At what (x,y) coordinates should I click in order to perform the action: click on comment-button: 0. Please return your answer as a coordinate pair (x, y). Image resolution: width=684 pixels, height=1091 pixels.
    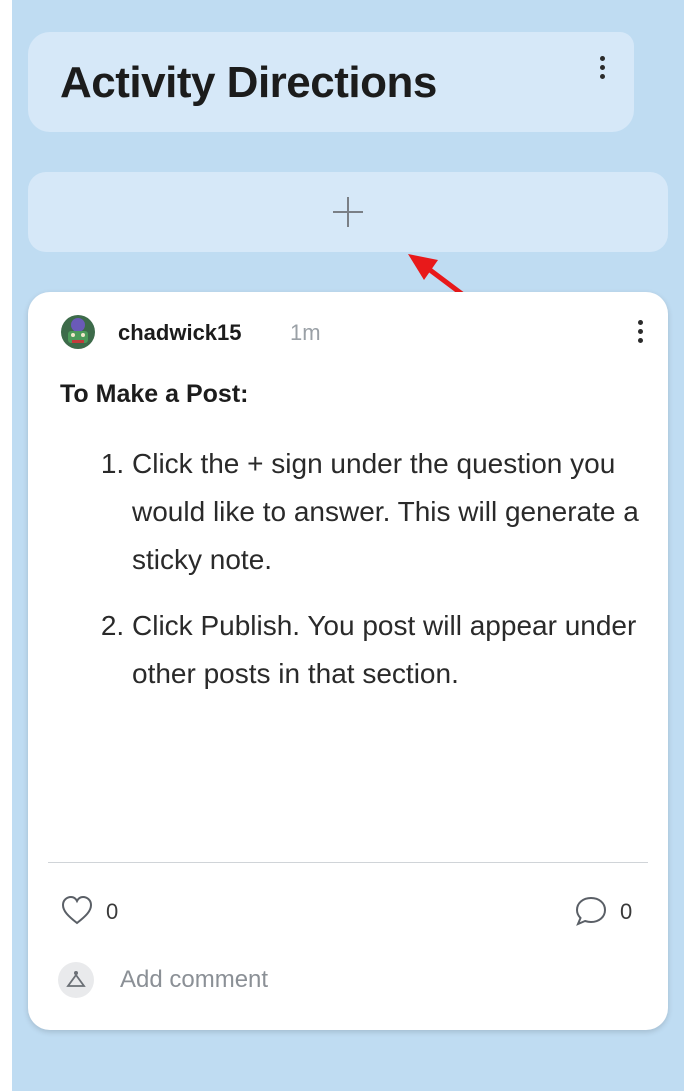
    Looking at the image, I should click on (603, 912).